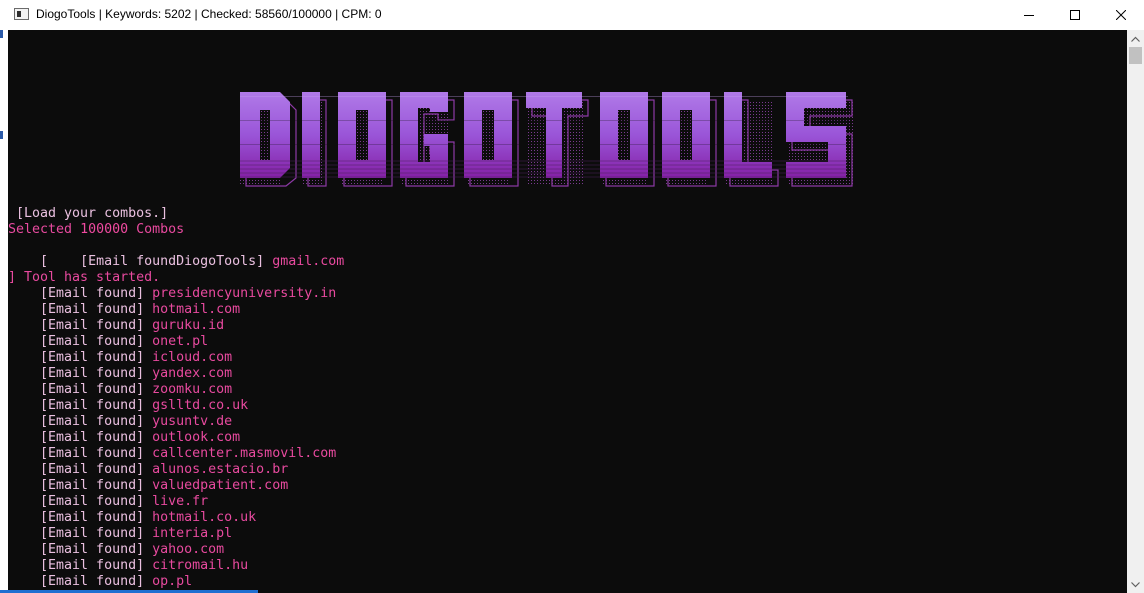 Image resolution: width=1144 pixels, height=593 pixels. I want to click on console-app-icon, so click(21, 14).